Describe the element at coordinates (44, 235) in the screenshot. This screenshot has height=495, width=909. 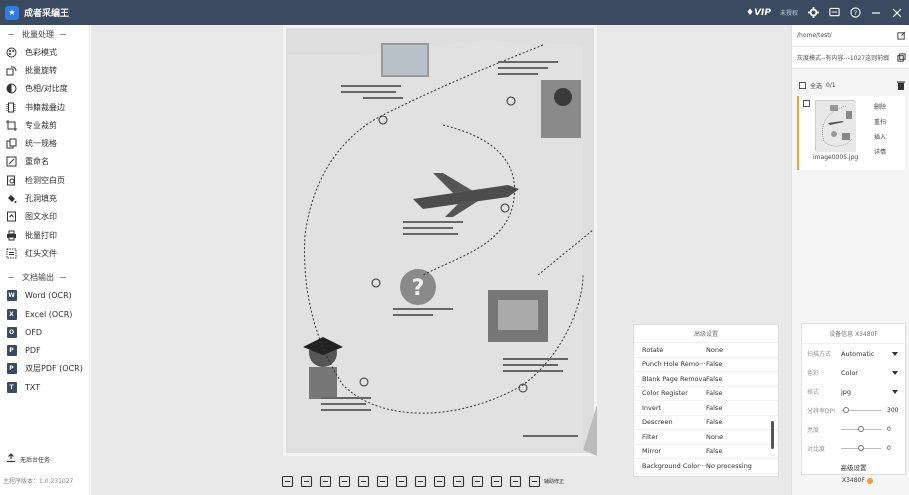
I see `sidebar-item-printer: 批量打印` at that location.